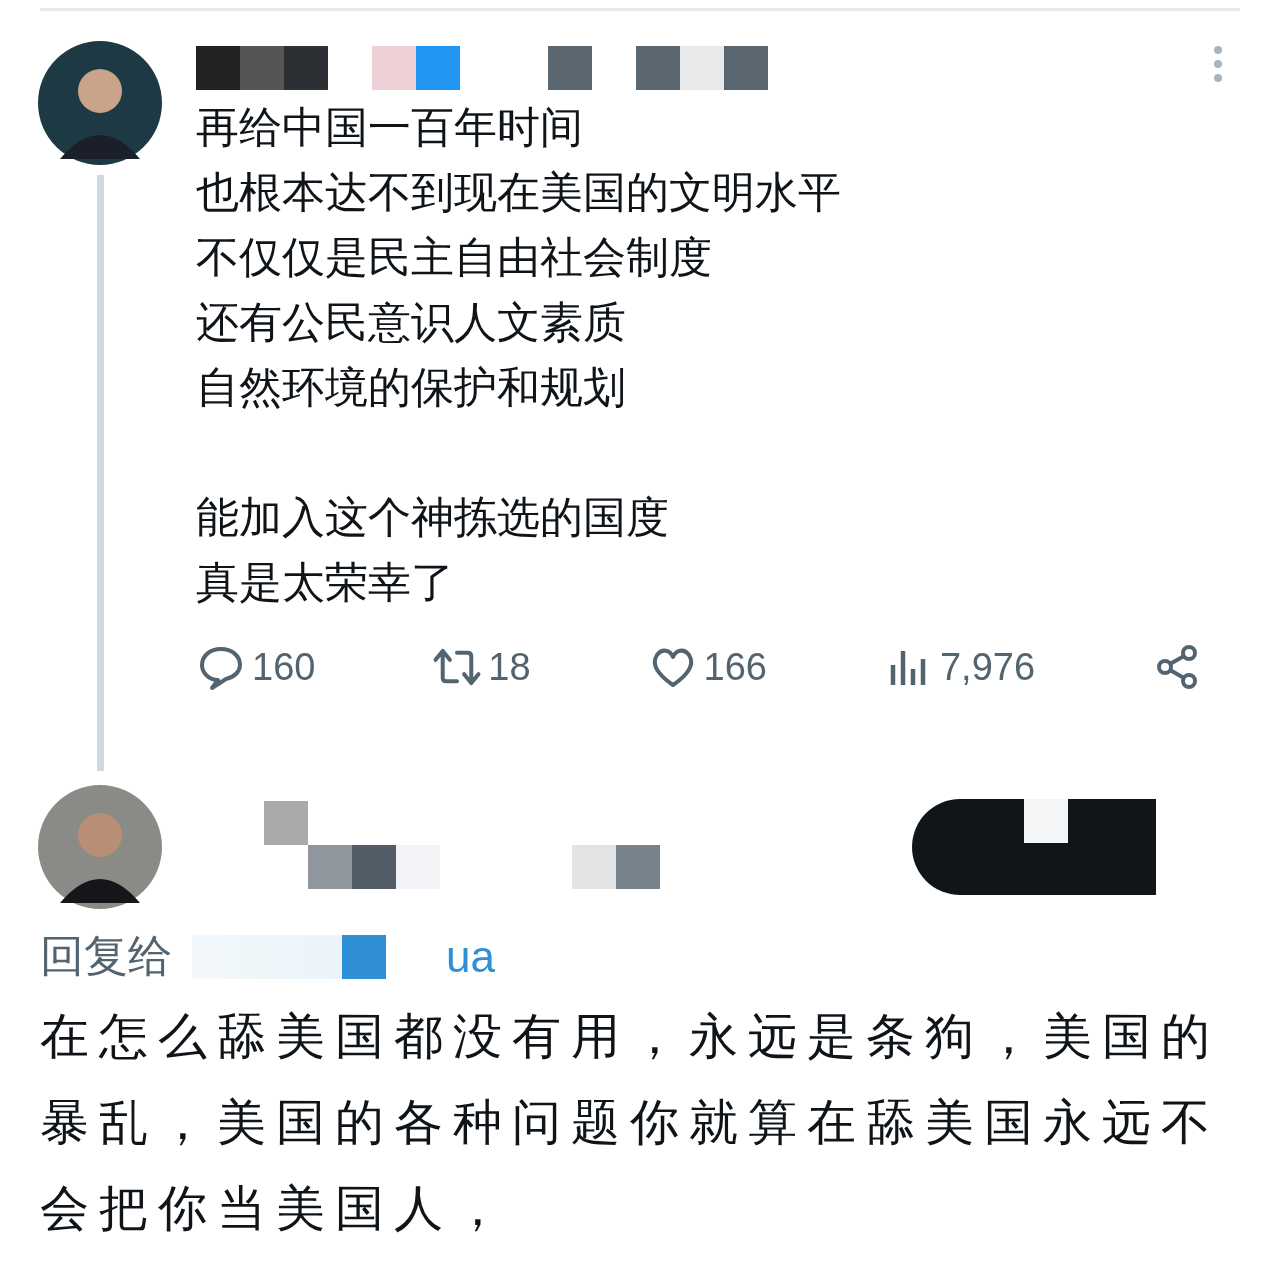 This screenshot has height=1280, width=1280. Describe the element at coordinates (707, 667) in the screenshot. I see `like-action: 166` at that location.